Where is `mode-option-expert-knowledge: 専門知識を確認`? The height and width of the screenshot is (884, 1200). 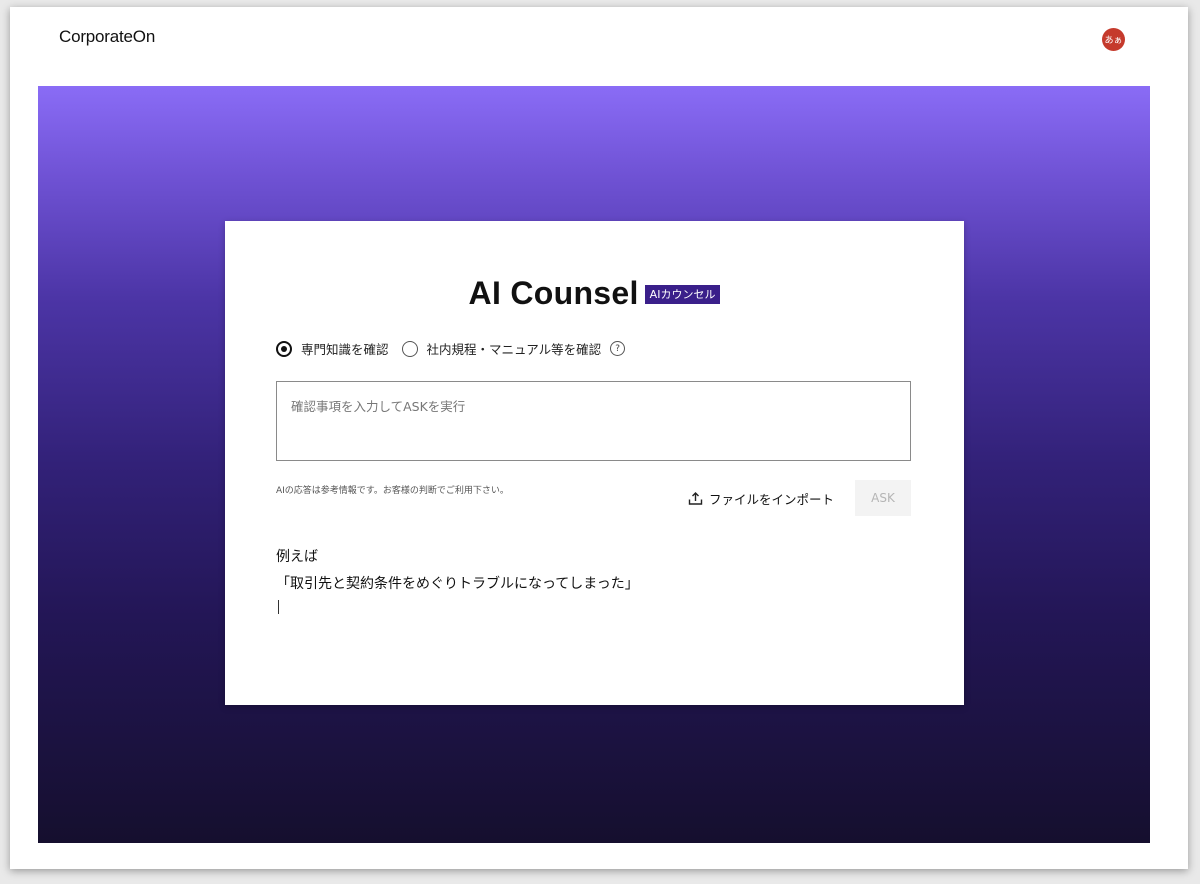
mode-option-expert-knowledge: 専門知識を確認 is located at coordinates (332, 348).